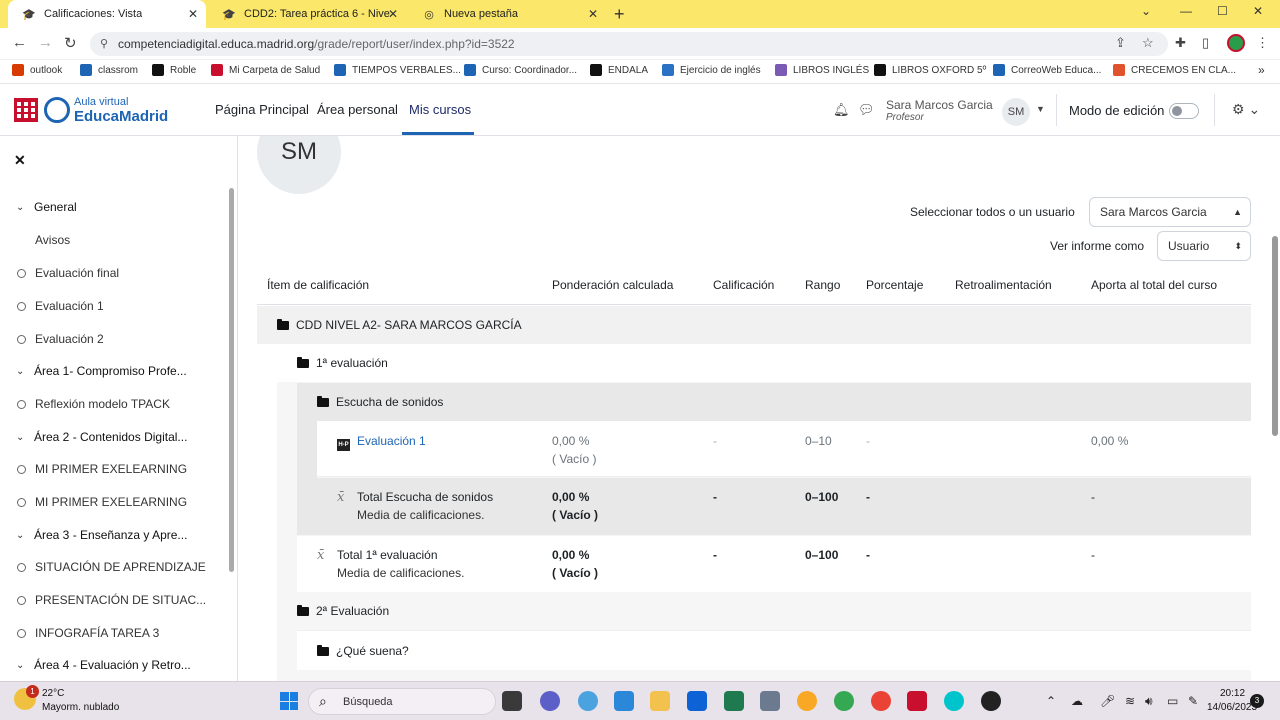 This screenshot has height=720, width=1280. Describe the element at coordinates (917, 701) in the screenshot. I see `acrobat-icon` at that location.